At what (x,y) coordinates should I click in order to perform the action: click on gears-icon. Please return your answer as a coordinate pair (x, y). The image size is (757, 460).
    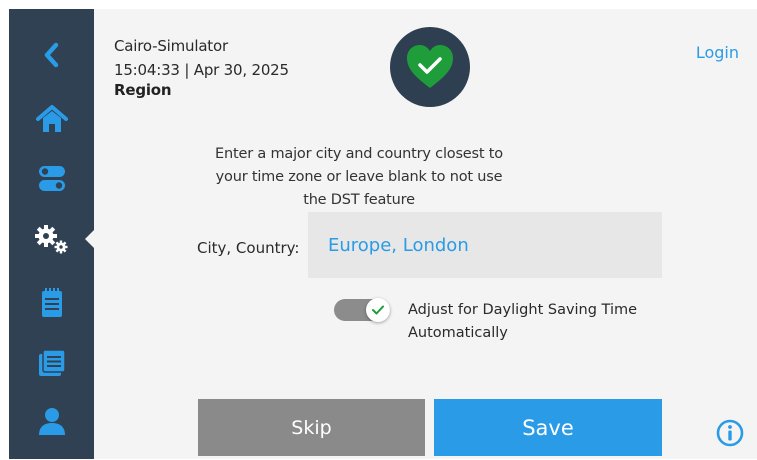
    Looking at the image, I should click on (50, 239).